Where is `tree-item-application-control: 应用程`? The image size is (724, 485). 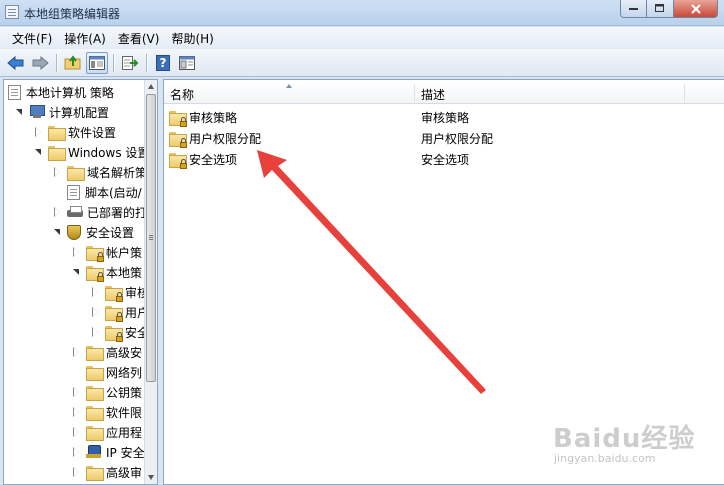
tree-item-application-control: 应用程 is located at coordinates (106, 432).